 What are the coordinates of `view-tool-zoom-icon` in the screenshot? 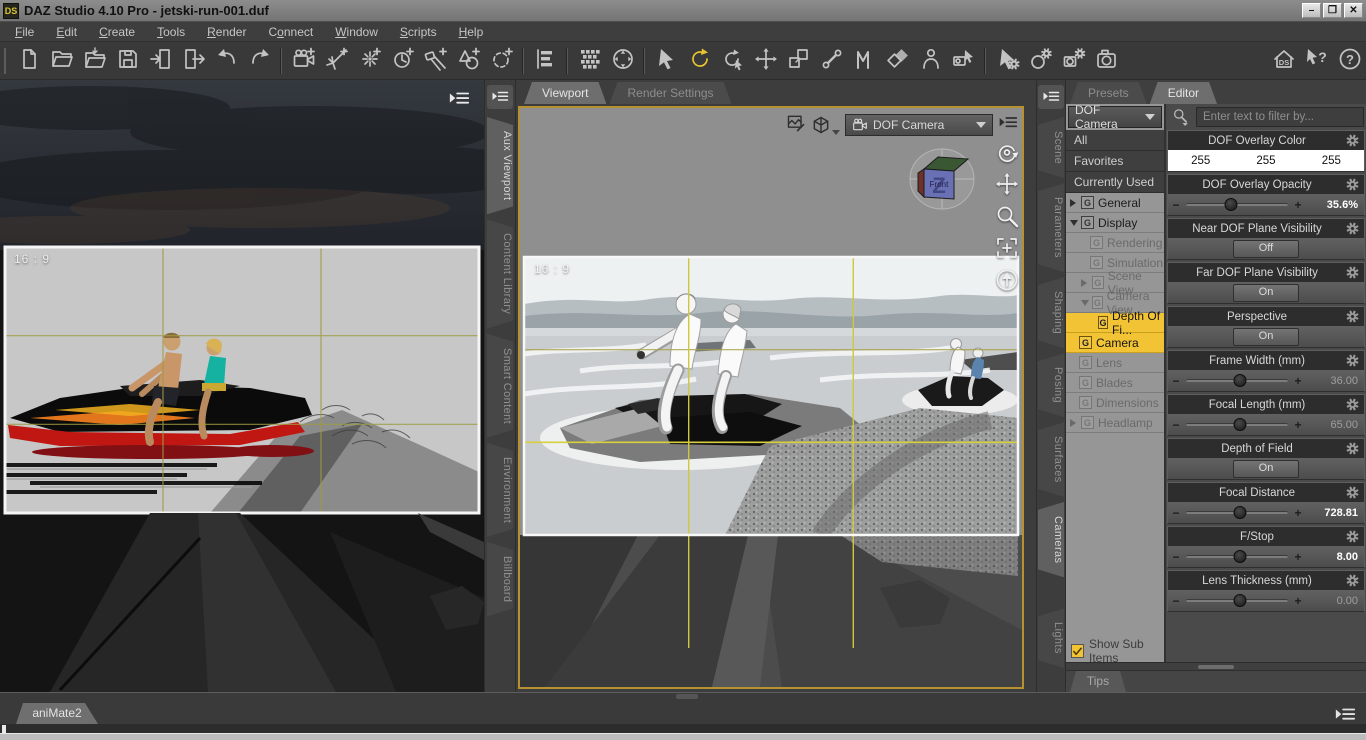 It's located at (1007, 217).